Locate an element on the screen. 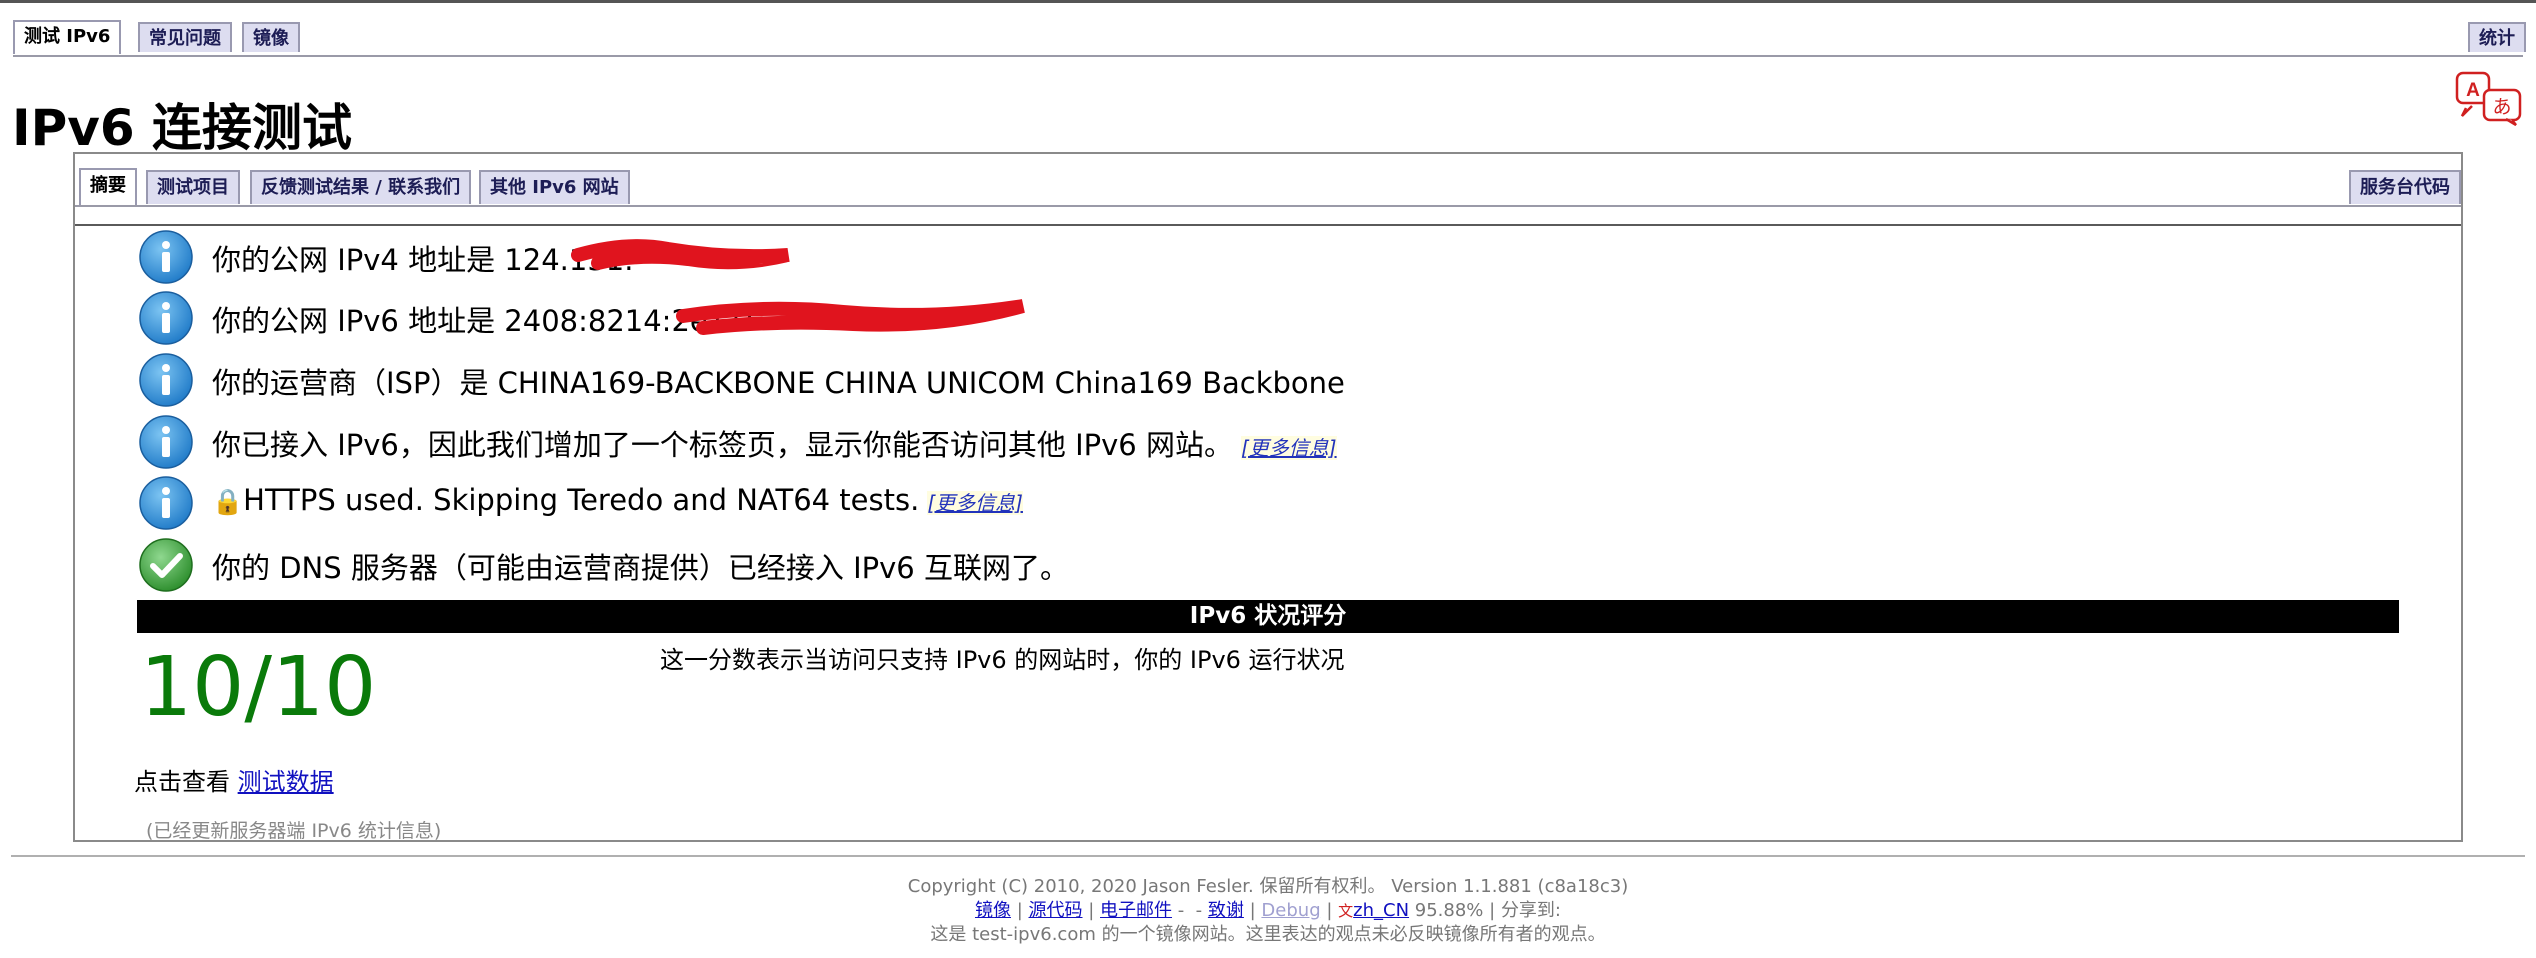  score-description: 这一分数表示当访问只支持 IPv6 的网站时，你的 IPv6 运行状况 is located at coordinates (1002, 660).